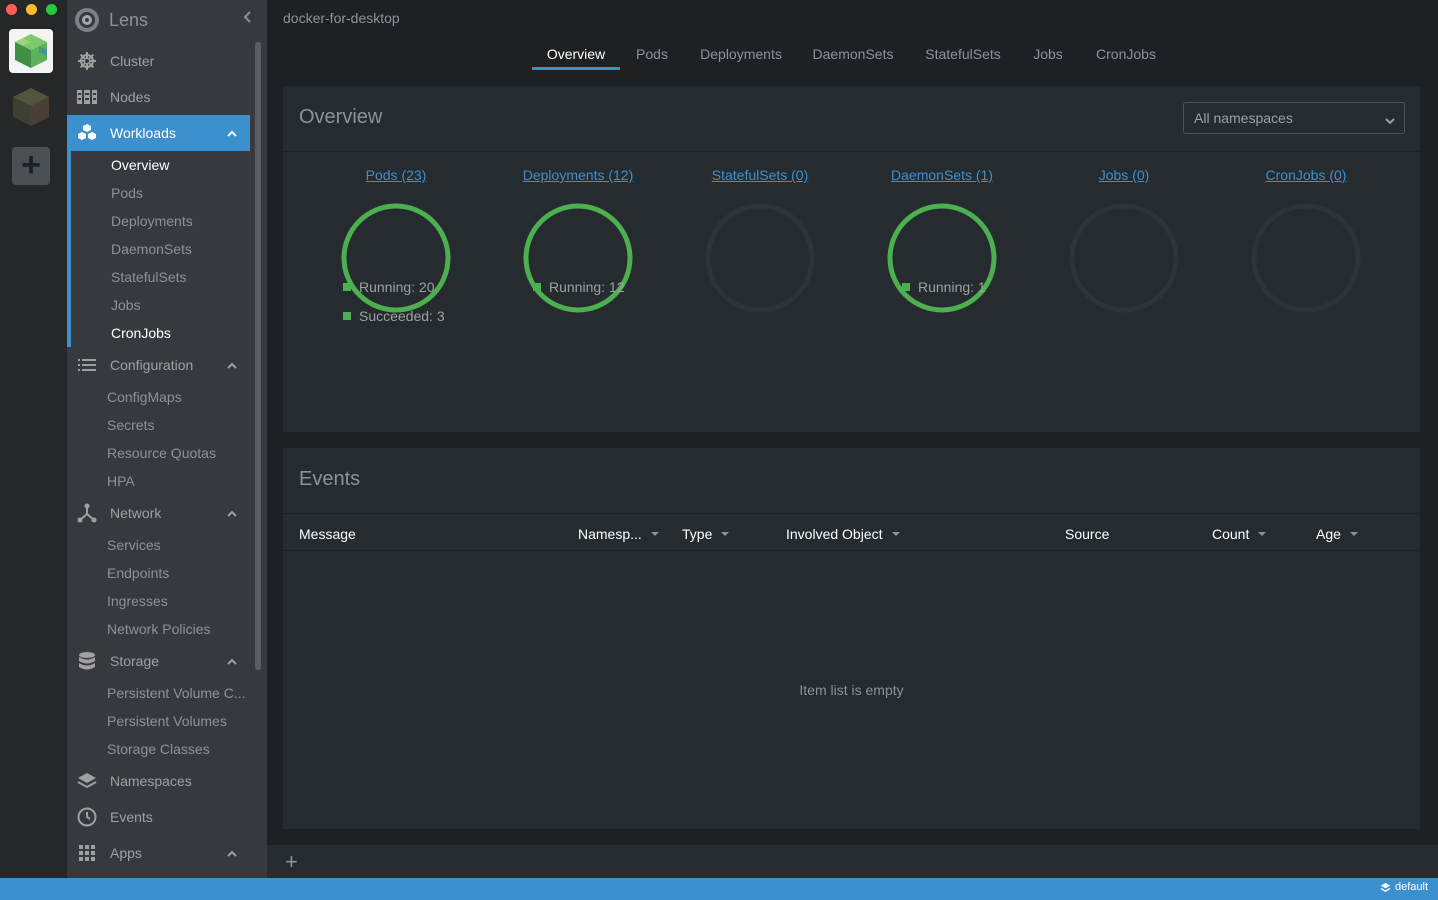 This screenshot has width=1438, height=900. I want to click on cronjobs-ring-chart, so click(1306, 258).